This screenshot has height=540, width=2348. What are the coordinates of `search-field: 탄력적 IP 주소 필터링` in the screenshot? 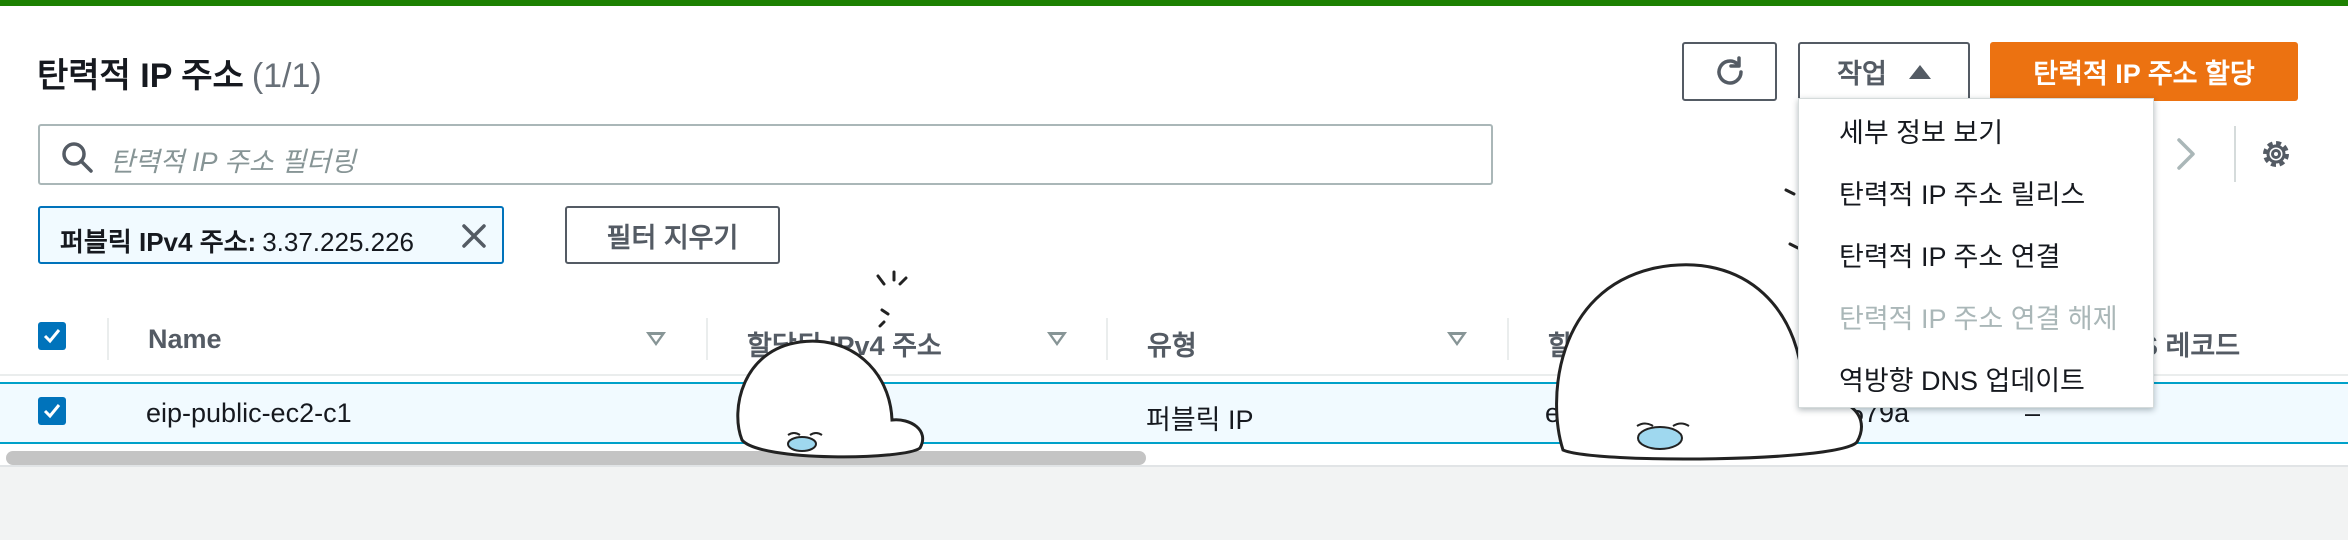 It's located at (765, 154).